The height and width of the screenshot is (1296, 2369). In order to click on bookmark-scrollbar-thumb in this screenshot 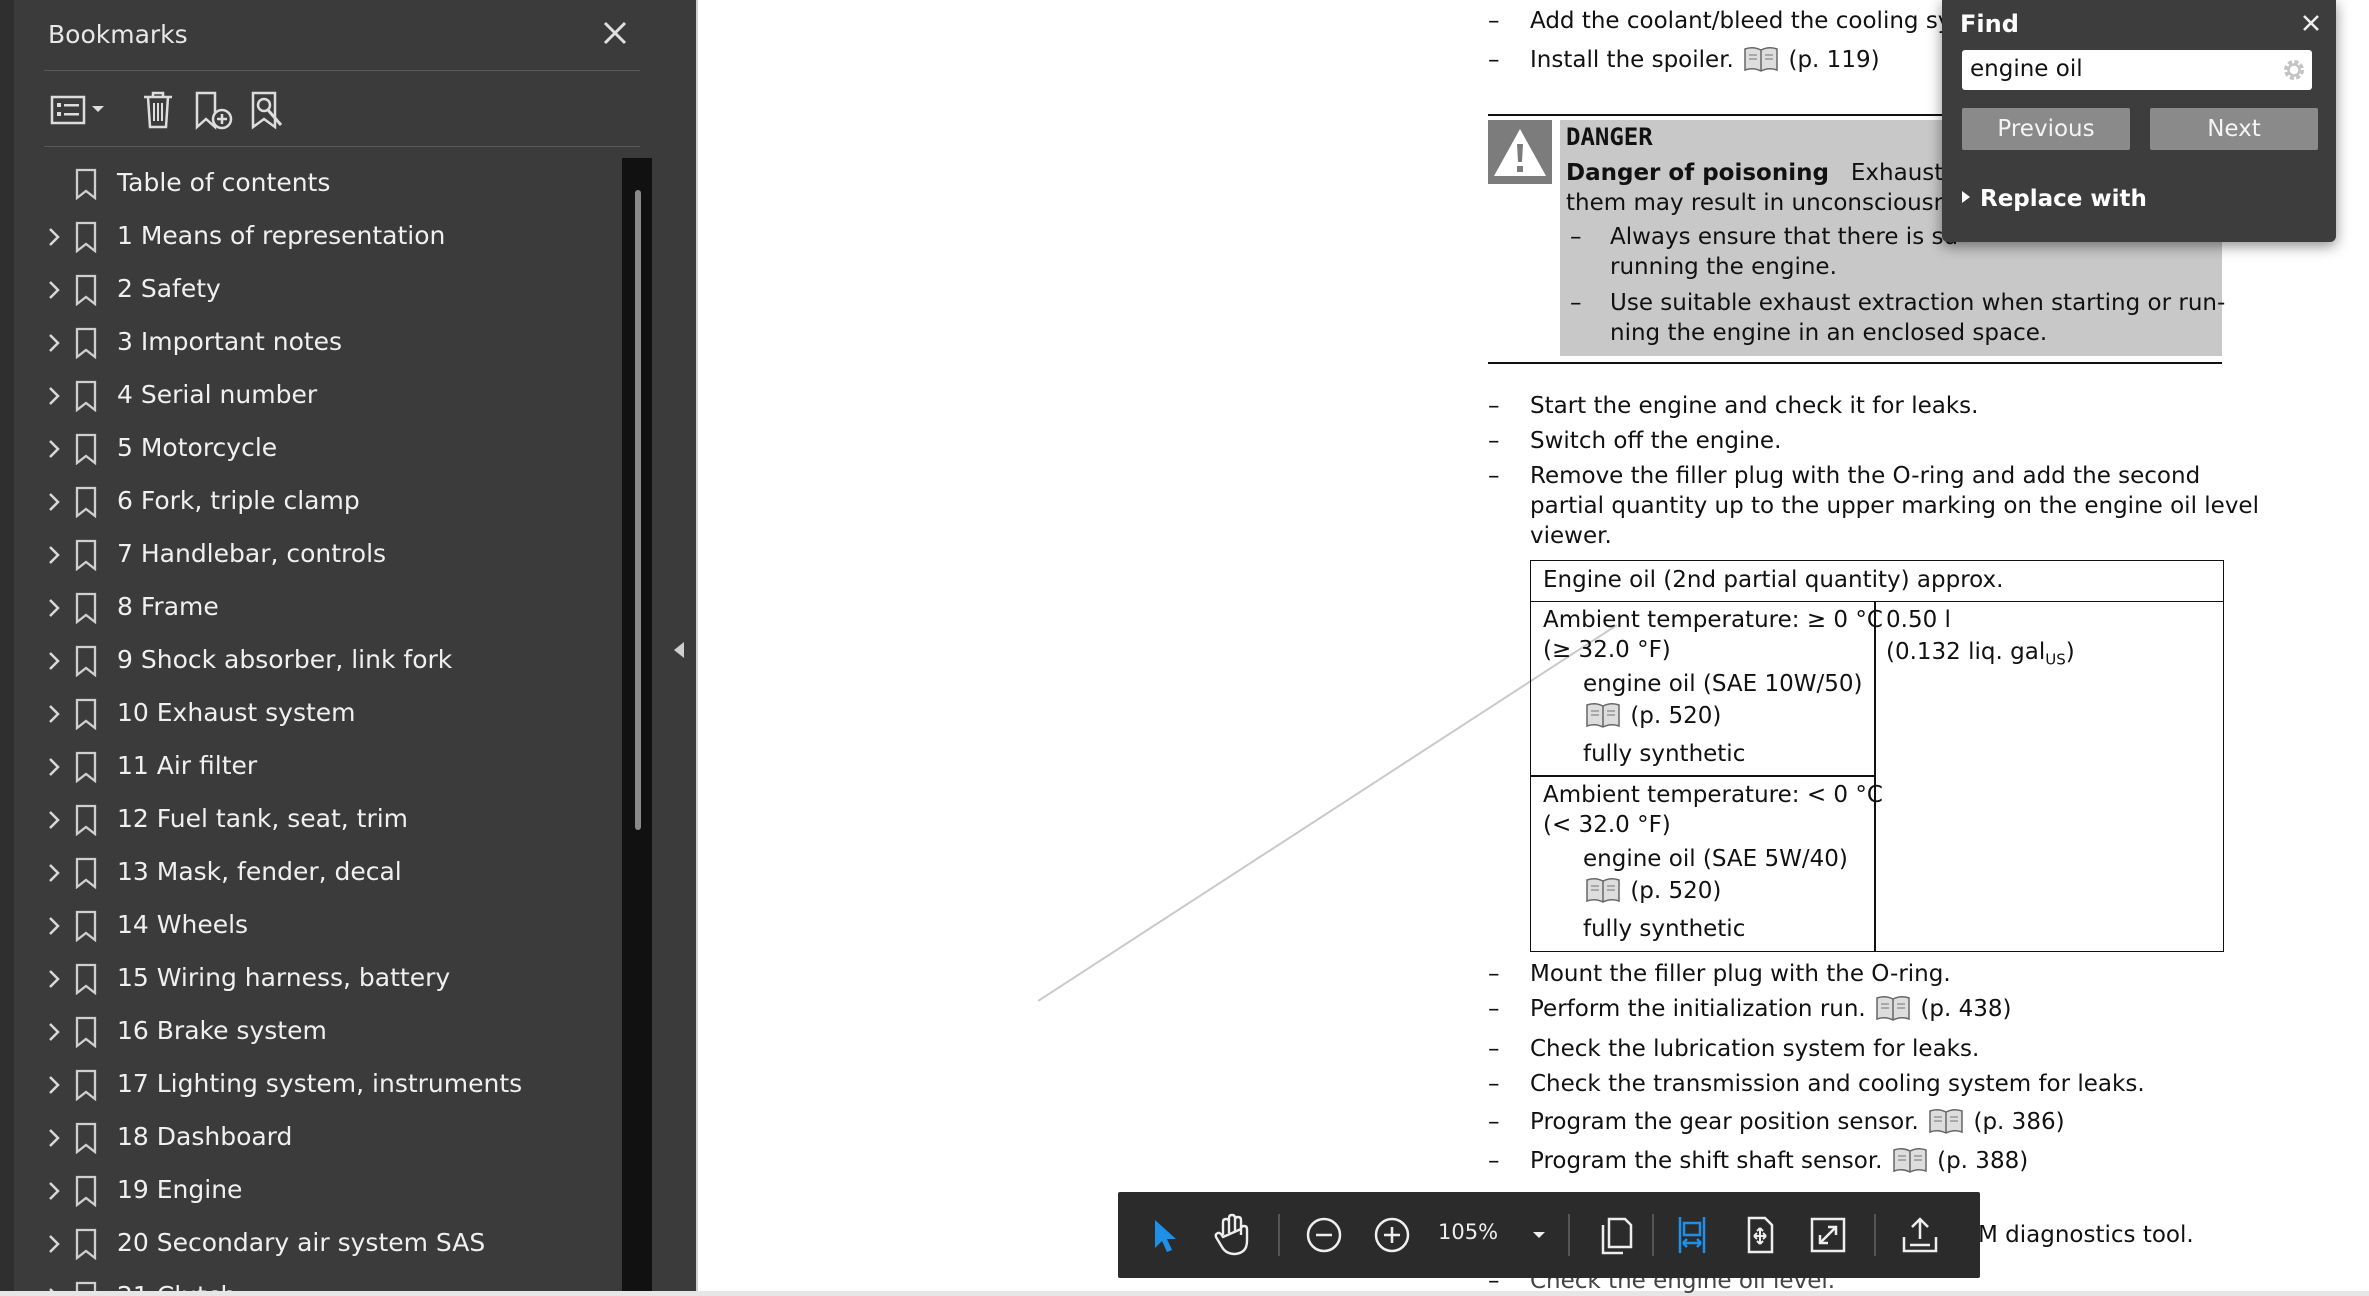, I will do `click(638, 510)`.